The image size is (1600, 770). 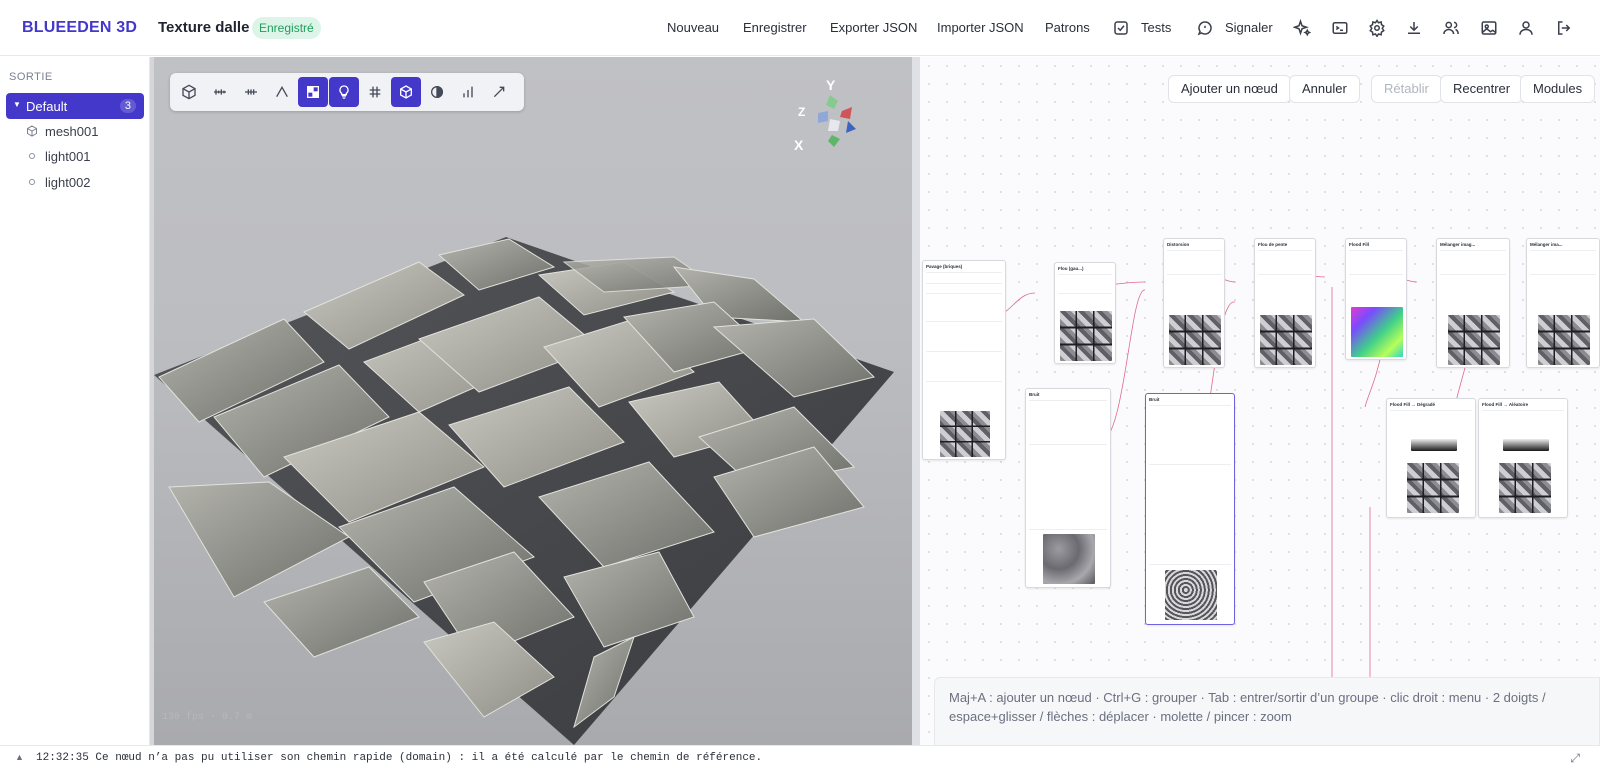 I want to click on contrast-icon, so click(x=437, y=92).